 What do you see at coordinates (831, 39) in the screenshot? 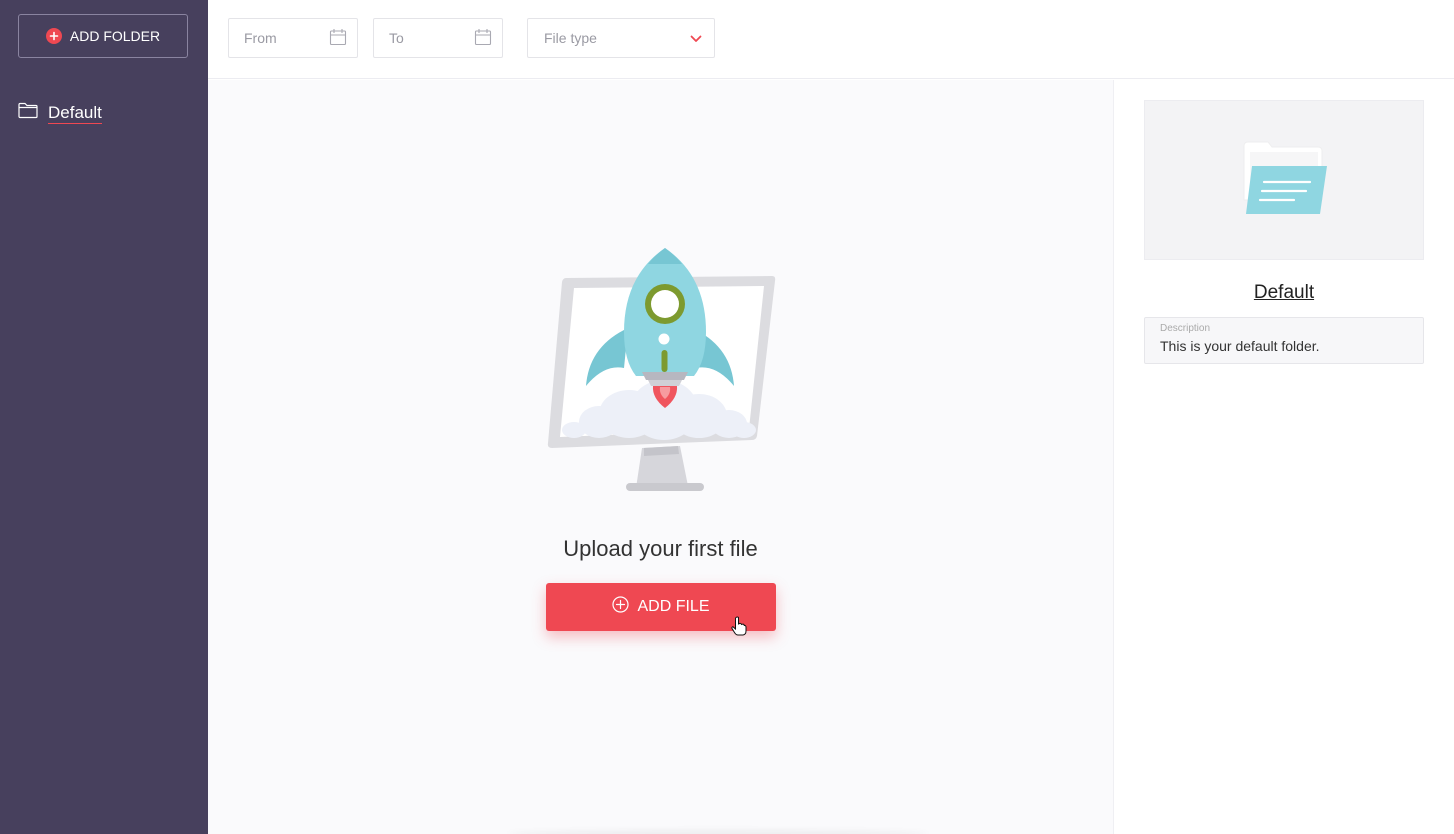
I see `filter-bar: From To File type` at bounding box center [831, 39].